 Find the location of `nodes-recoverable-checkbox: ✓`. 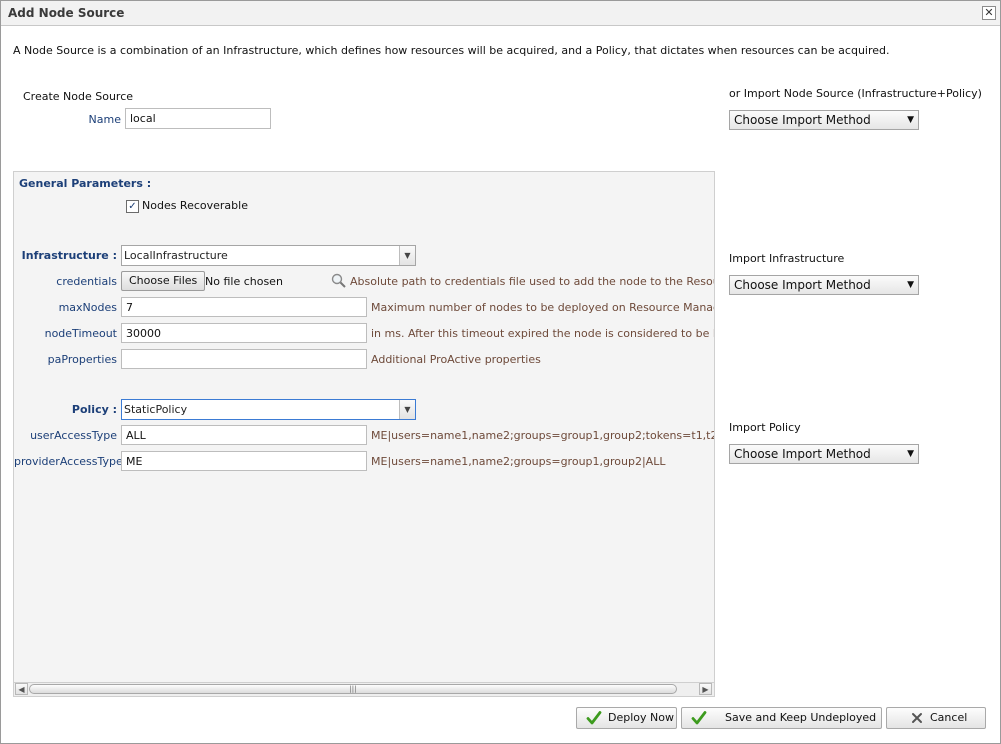

nodes-recoverable-checkbox: ✓ is located at coordinates (132, 206).